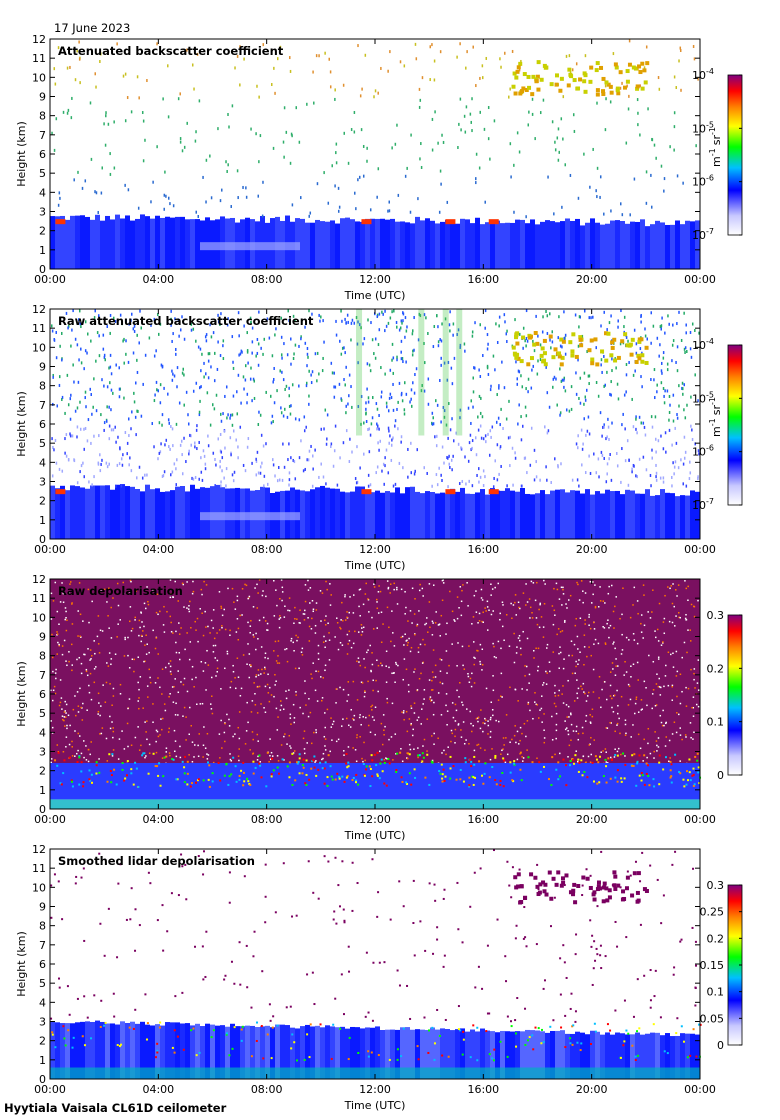 This screenshot has height=1120, width=780. I want to click on y-tick-label: 9, so click(42, 97).